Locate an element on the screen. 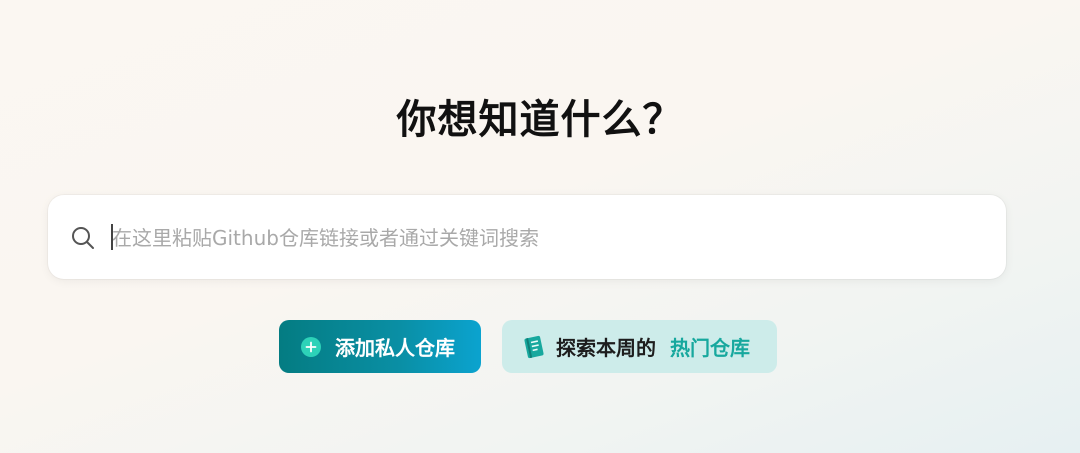 This screenshot has width=1080, height=453. book-icon is located at coordinates (534, 346).